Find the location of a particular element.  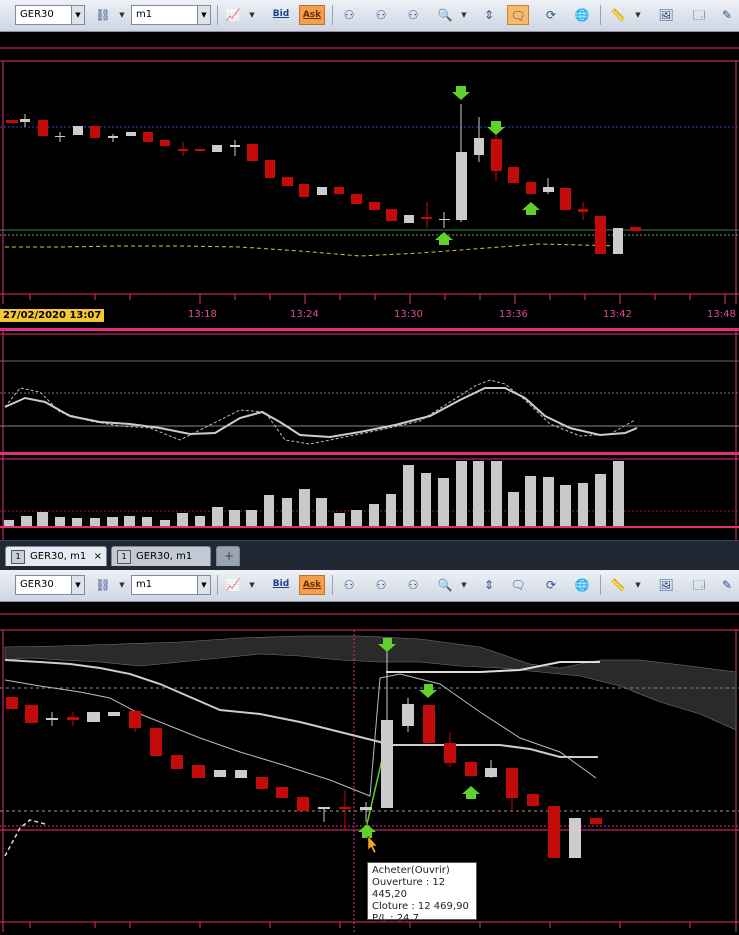

tab-label: GER30, m1 is located at coordinates (58, 556).